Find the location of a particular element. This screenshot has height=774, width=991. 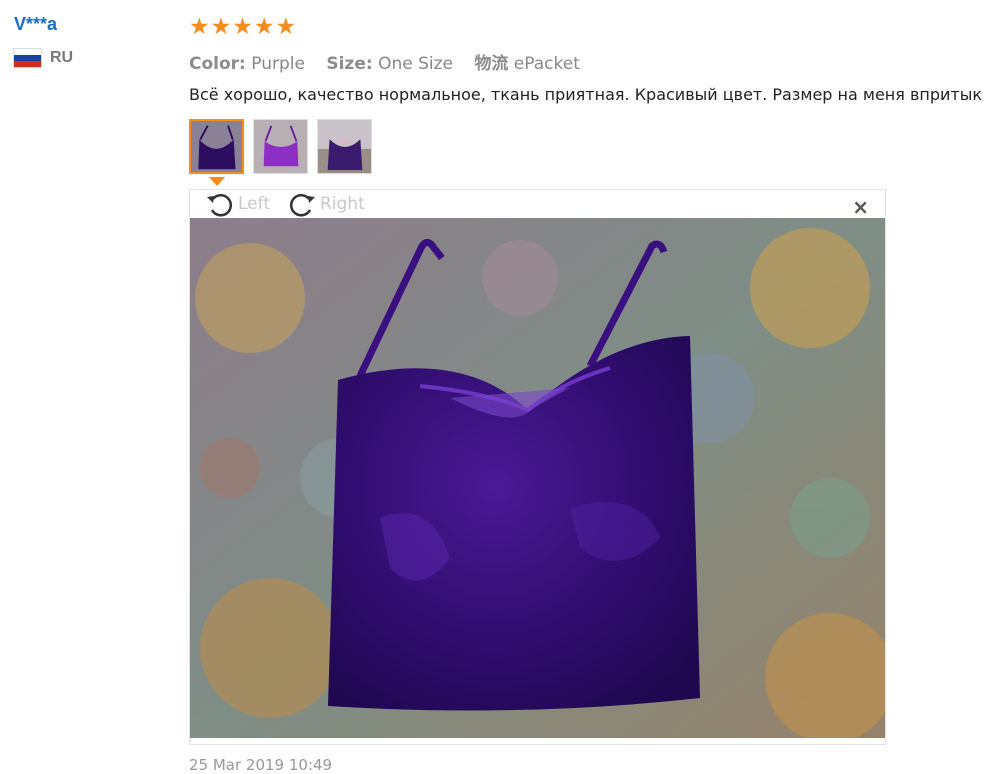

attr-shipping: 物流 ePacket is located at coordinates (527, 64).